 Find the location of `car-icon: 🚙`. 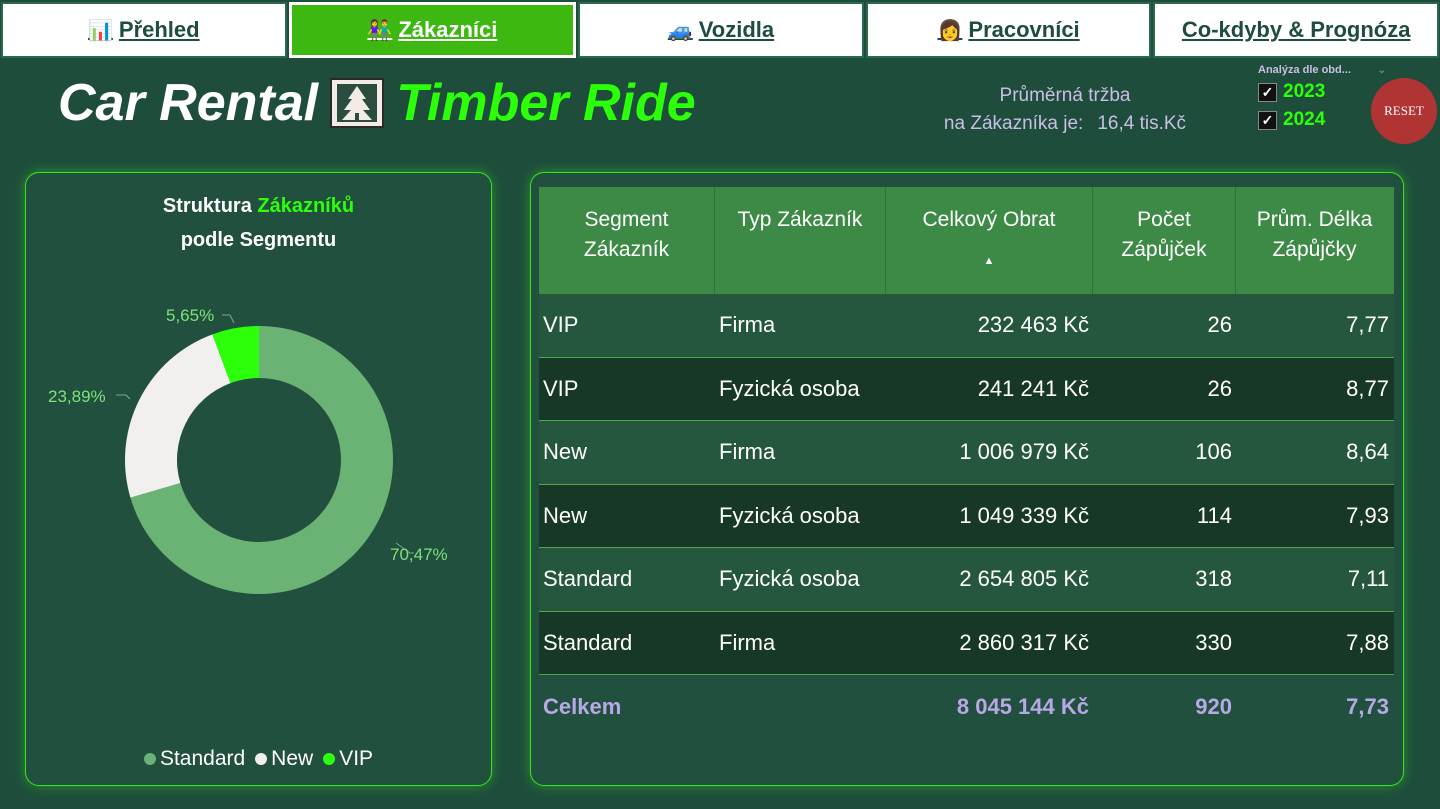

car-icon: 🚙 is located at coordinates (680, 30).